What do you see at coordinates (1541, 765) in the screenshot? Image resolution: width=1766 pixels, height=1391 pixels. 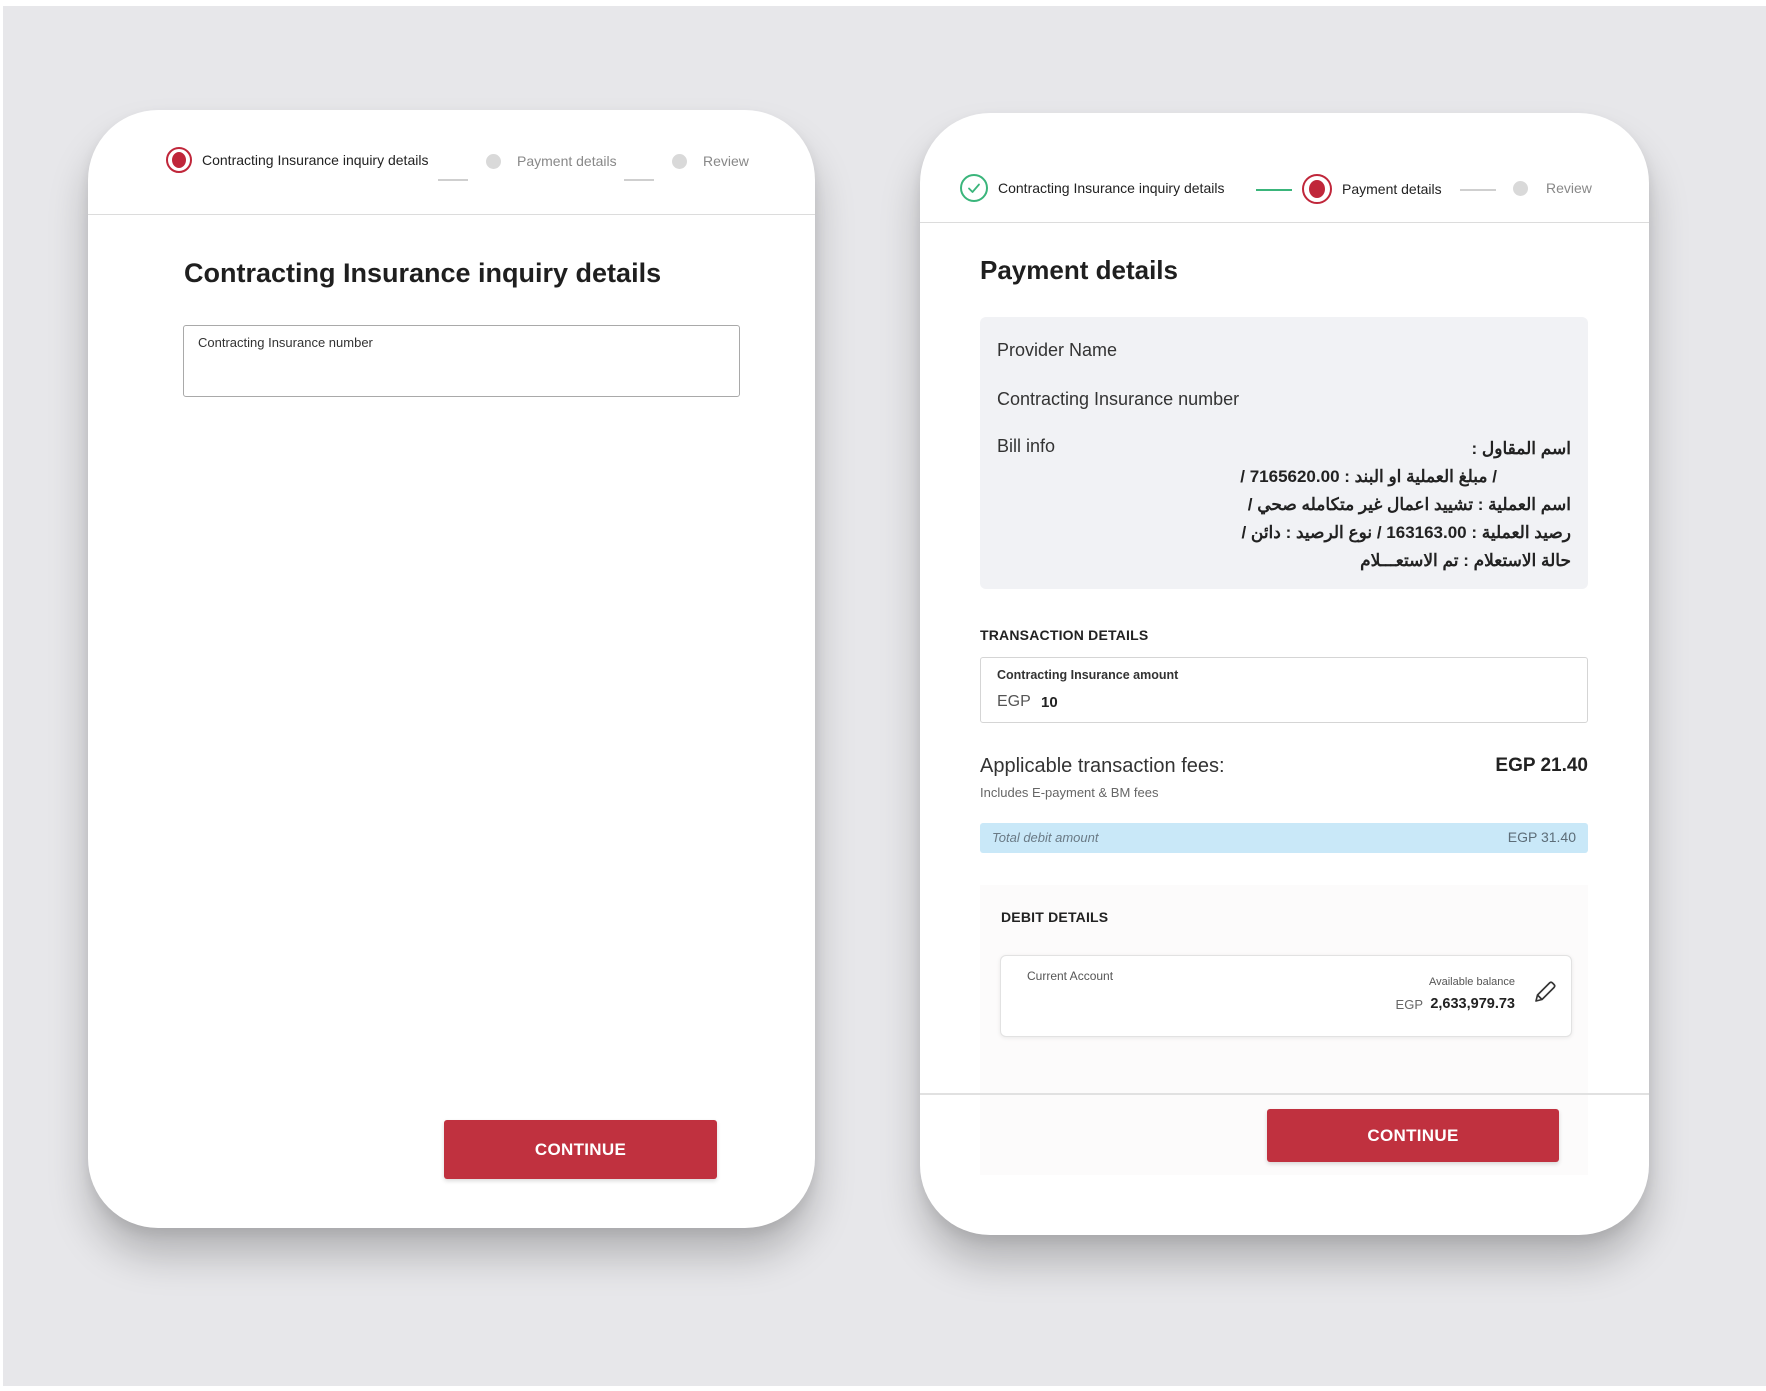 I see `fees-value: EGP 21.40` at bounding box center [1541, 765].